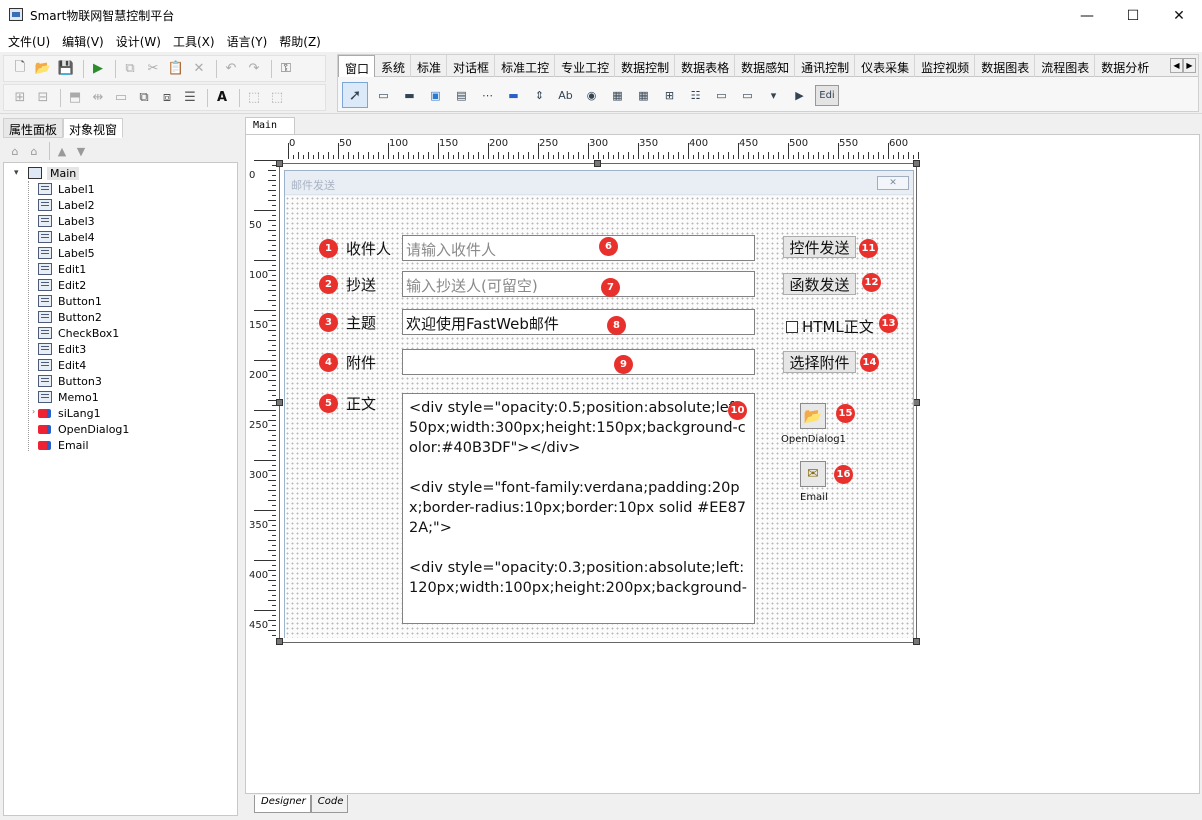 Image resolution: width=1202 pixels, height=820 pixels. I want to click on palette-tab-window: 窗口, so click(357, 66).